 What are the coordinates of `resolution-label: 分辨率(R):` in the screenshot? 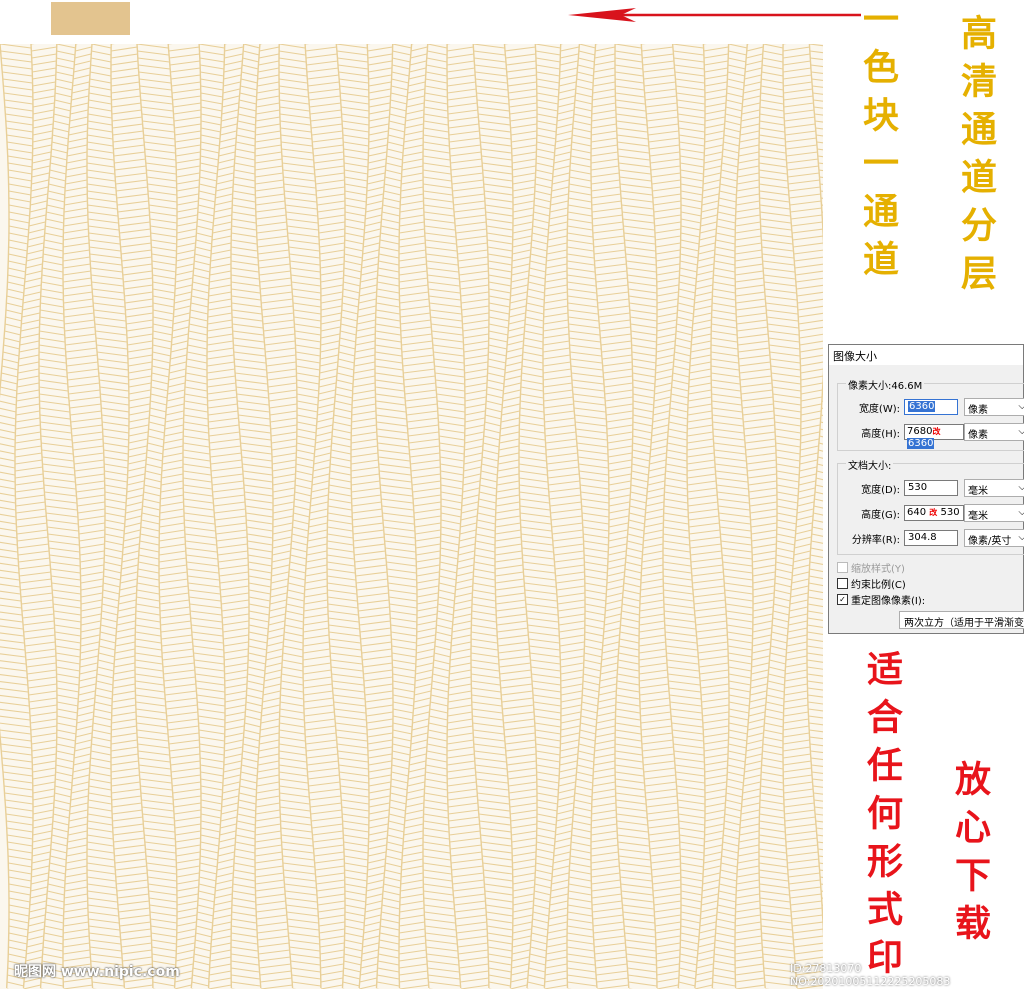 It's located at (875, 540).